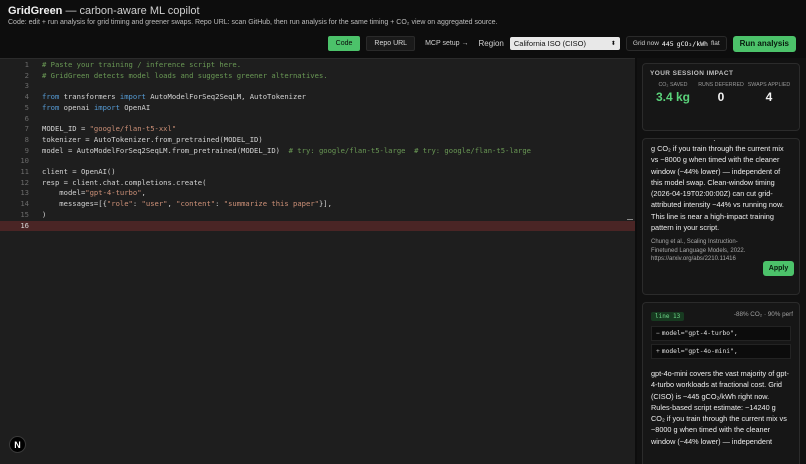 This screenshot has height=464, width=806. Describe the element at coordinates (769, 85) in the screenshot. I see `swaps-applied-label: SWAPS APPLIED` at that location.